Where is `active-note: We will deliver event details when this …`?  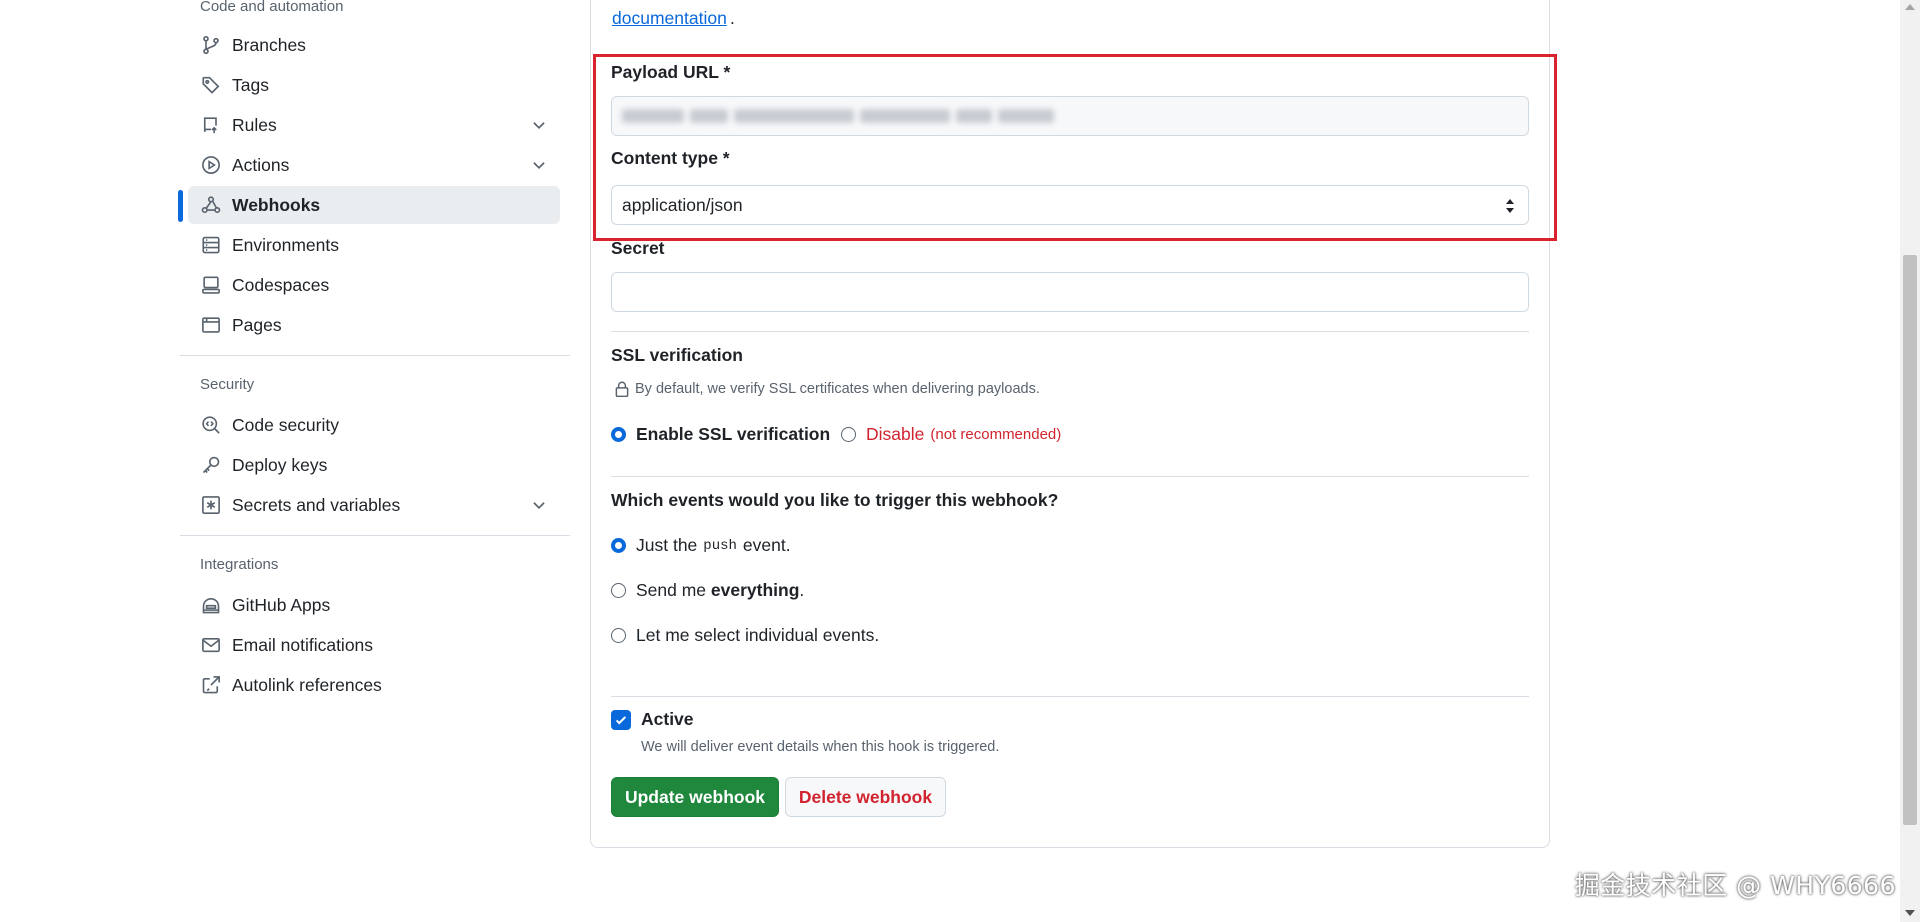 active-note: We will deliver event details when this … is located at coordinates (820, 747).